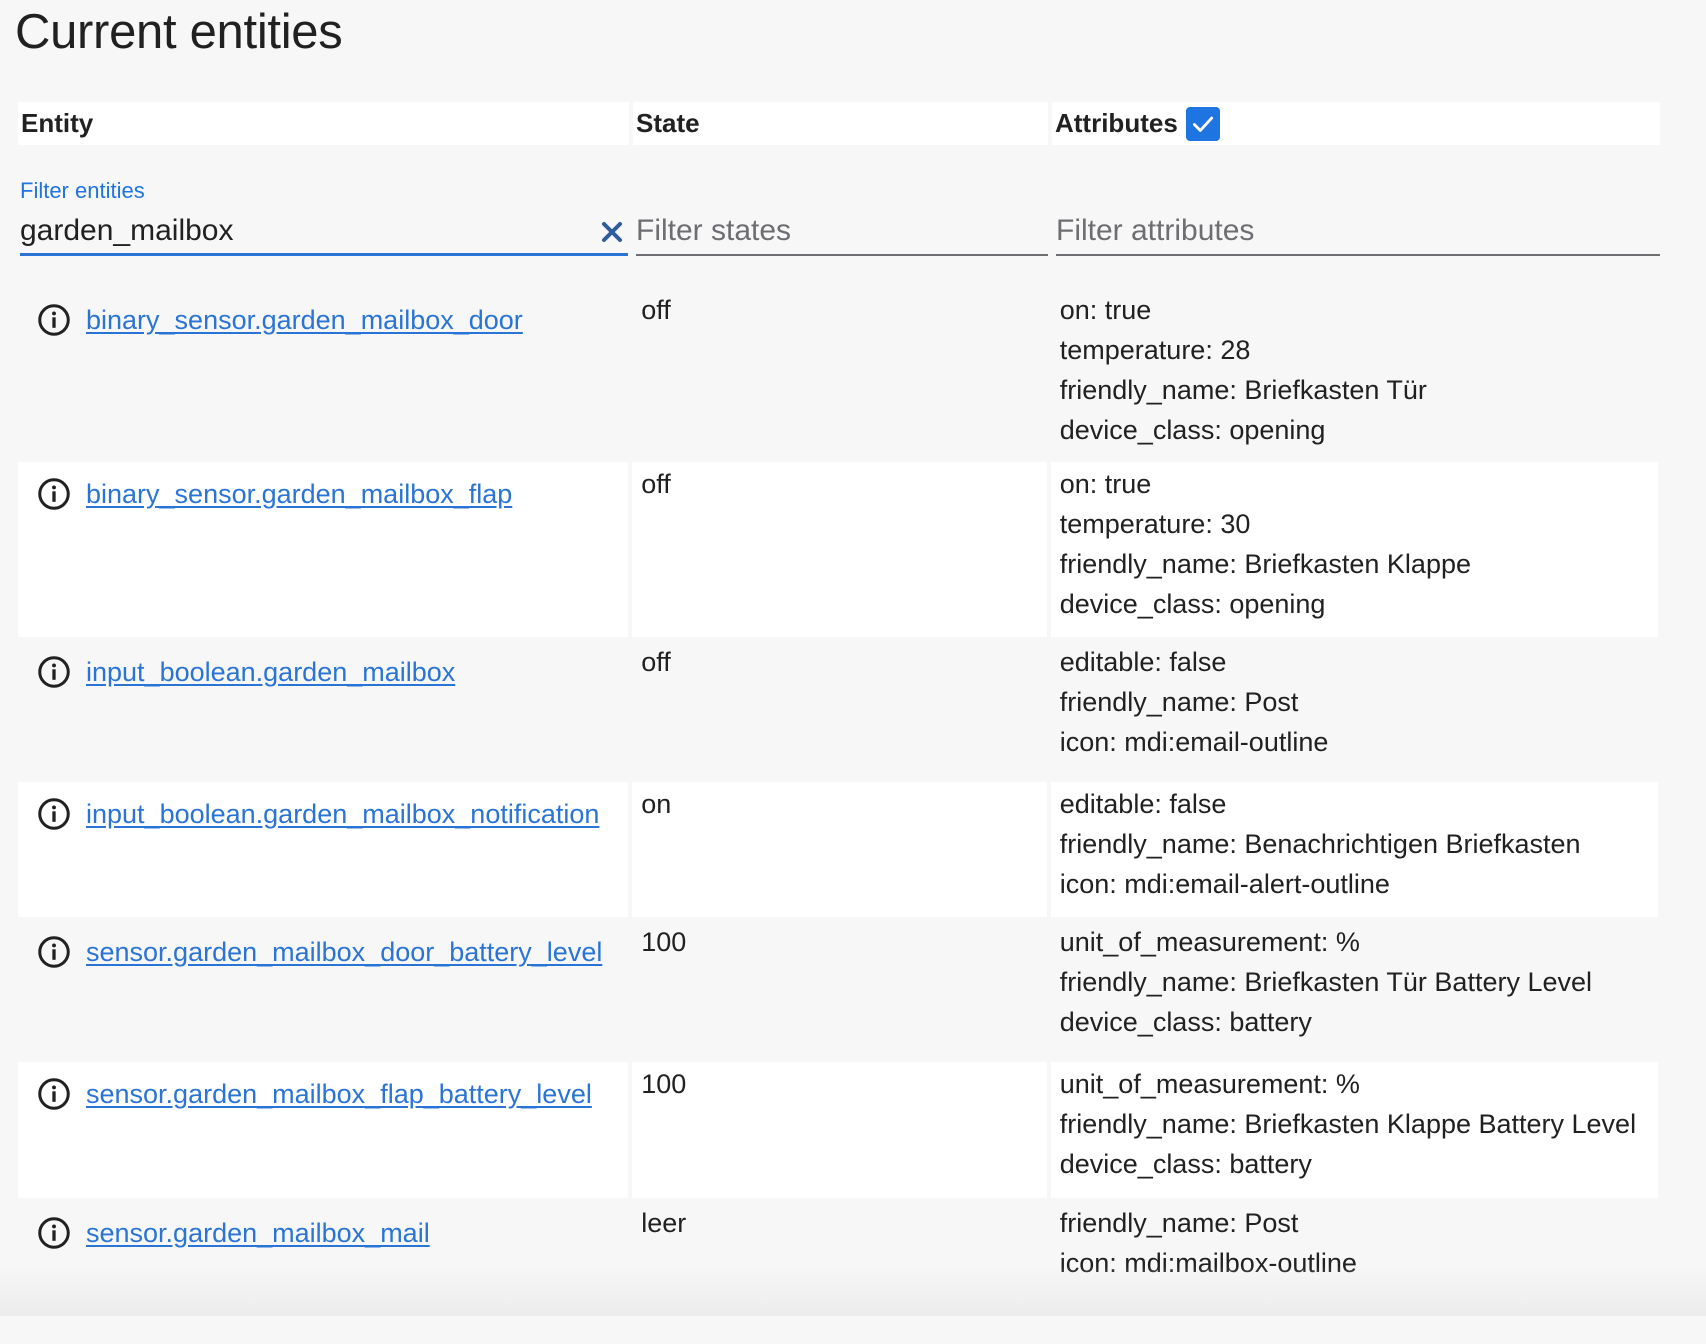  Describe the element at coordinates (842, 232) in the screenshot. I see `filter-states-input` at that location.